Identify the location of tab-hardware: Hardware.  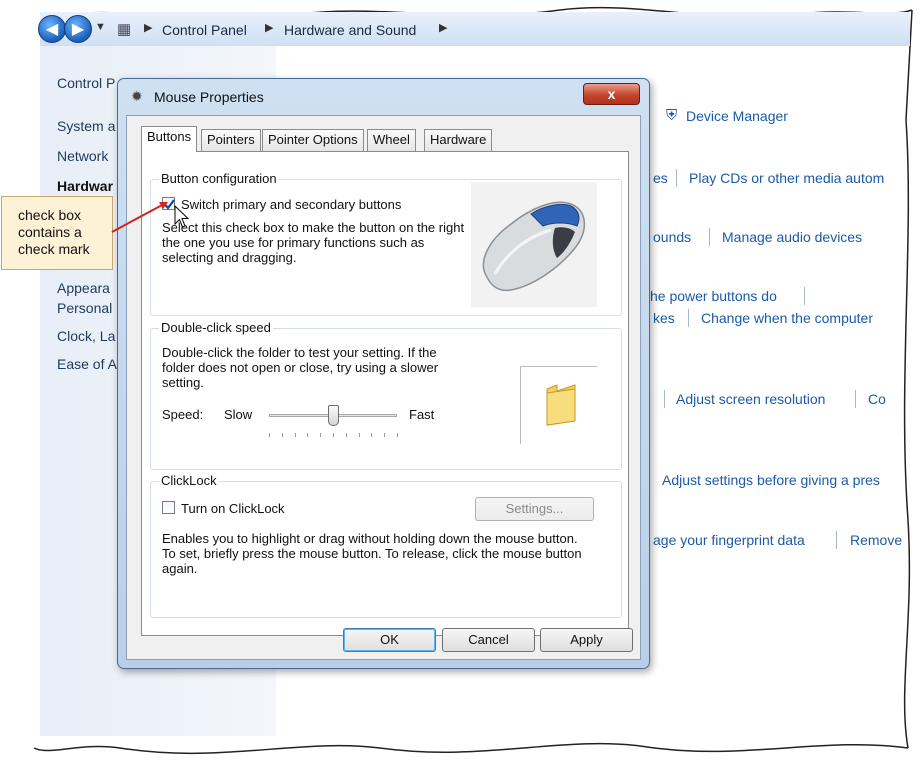
(458, 140).